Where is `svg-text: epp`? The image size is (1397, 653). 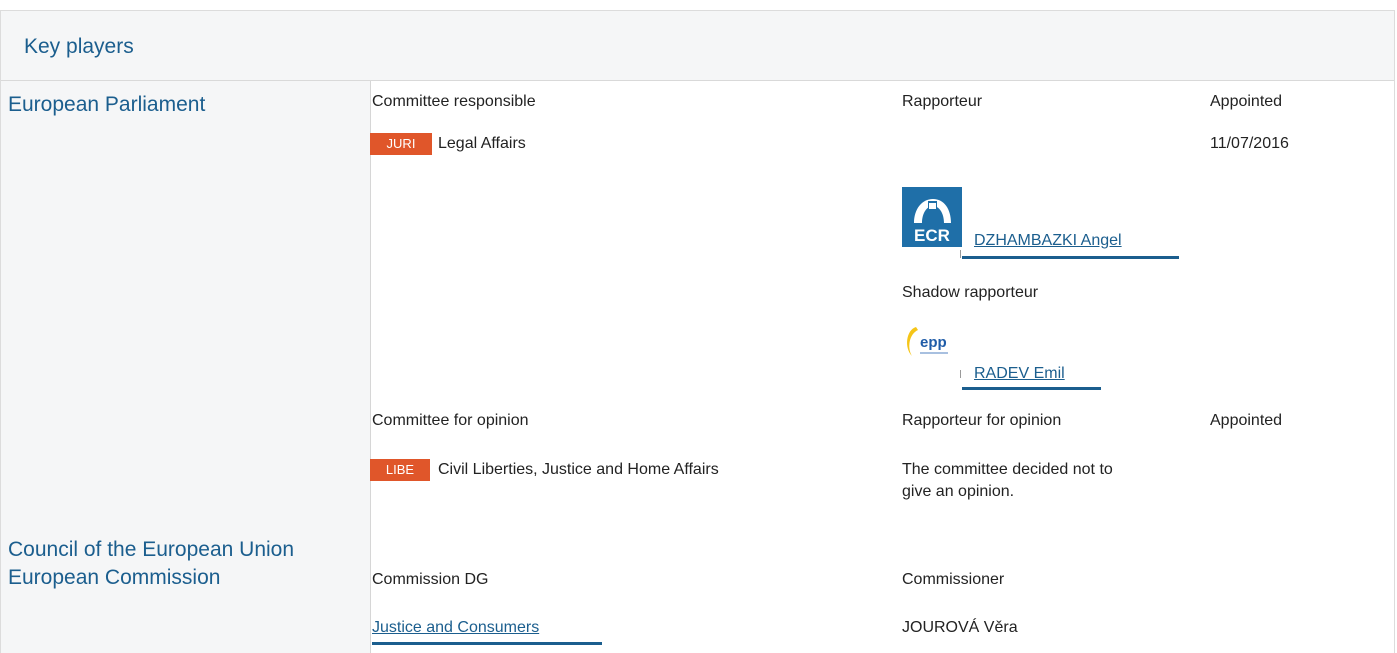 svg-text: epp is located at coordinates (933, 342).